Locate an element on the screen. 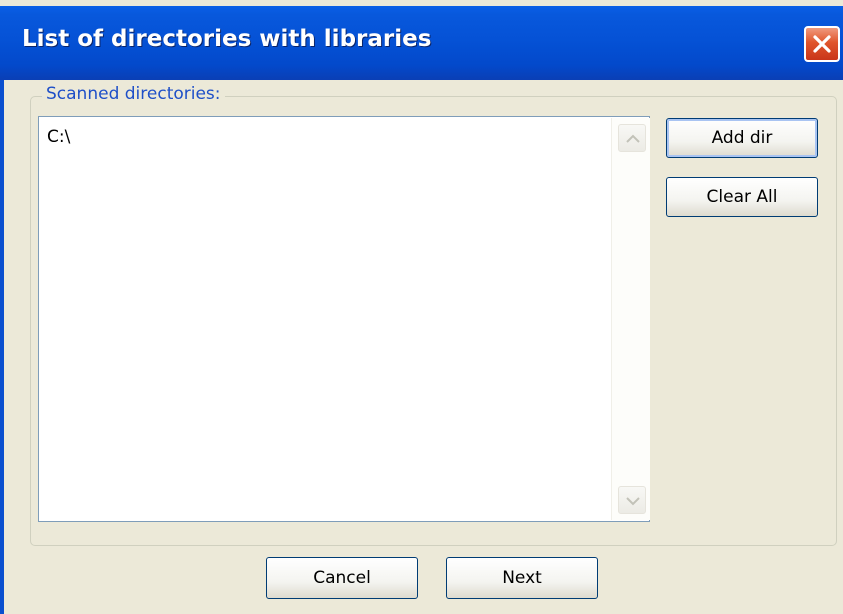 This screenshot has height=614, width=843. close-icon is located at coordinates (822, 44).